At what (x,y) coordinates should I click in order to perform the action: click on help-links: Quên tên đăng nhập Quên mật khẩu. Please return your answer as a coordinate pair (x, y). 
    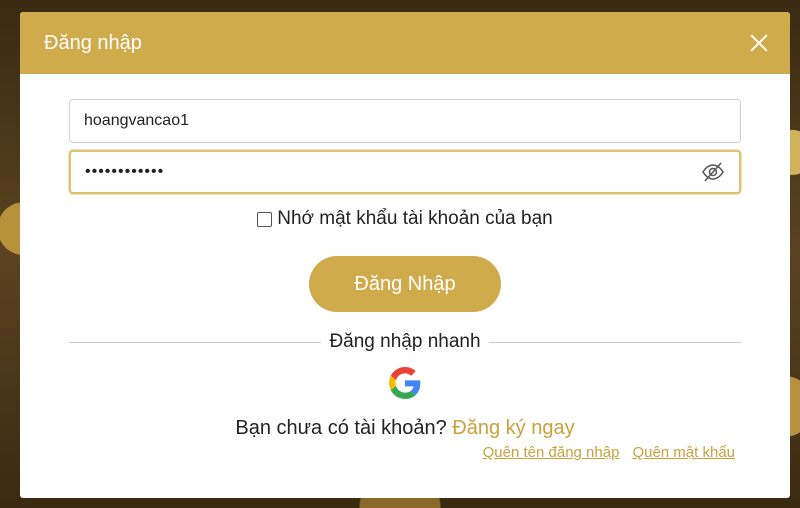
    Looking at the image, I should click on (609, 452).